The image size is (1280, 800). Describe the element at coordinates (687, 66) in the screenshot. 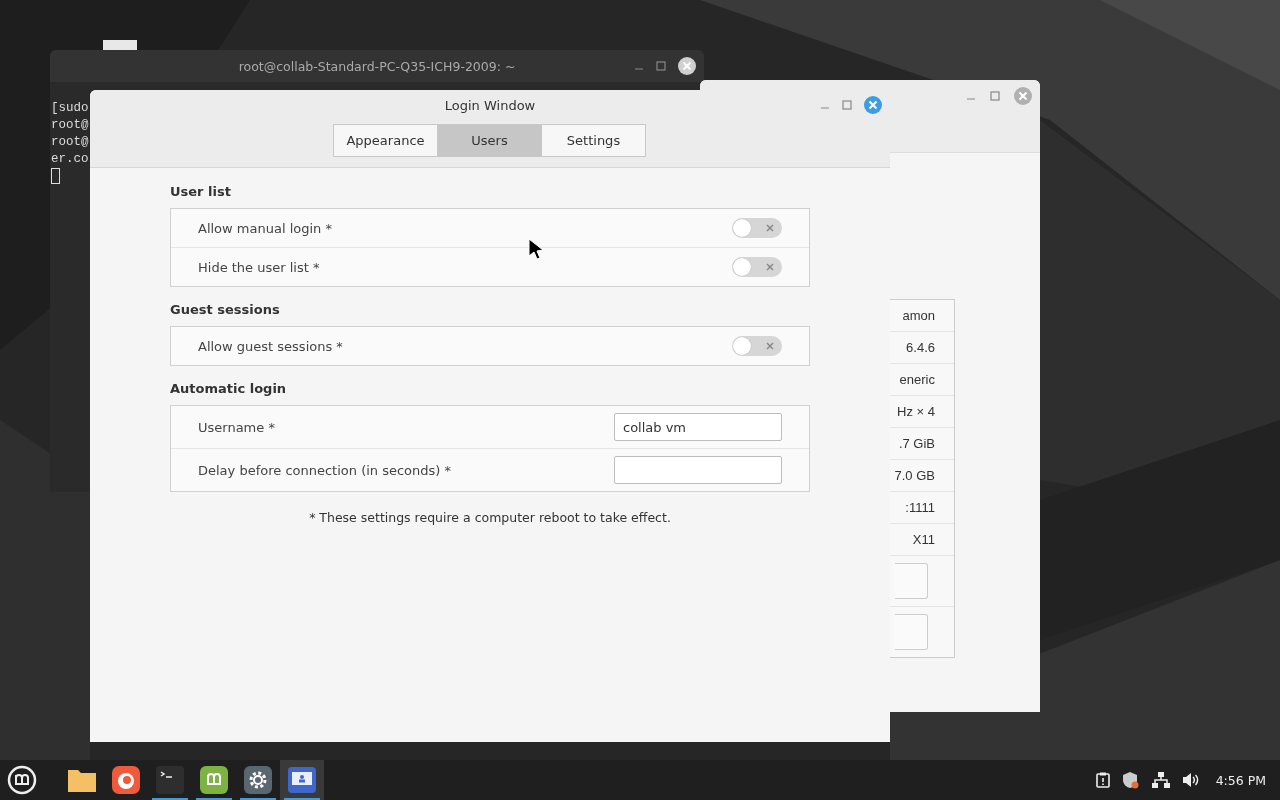

I see `close-icon` at that location.